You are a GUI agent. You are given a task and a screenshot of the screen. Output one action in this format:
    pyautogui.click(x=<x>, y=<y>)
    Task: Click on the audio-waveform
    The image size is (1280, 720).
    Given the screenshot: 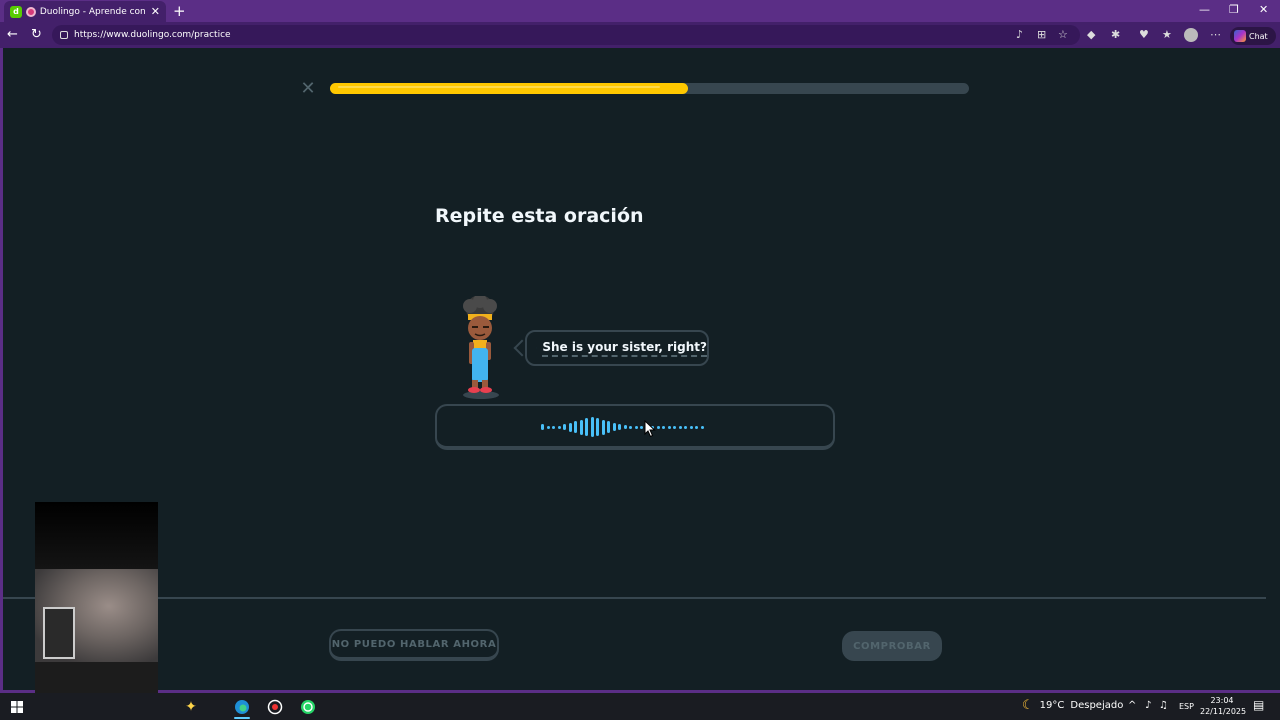 What is the action you would take?
    pyautogui.click(x=622, y=427)
    